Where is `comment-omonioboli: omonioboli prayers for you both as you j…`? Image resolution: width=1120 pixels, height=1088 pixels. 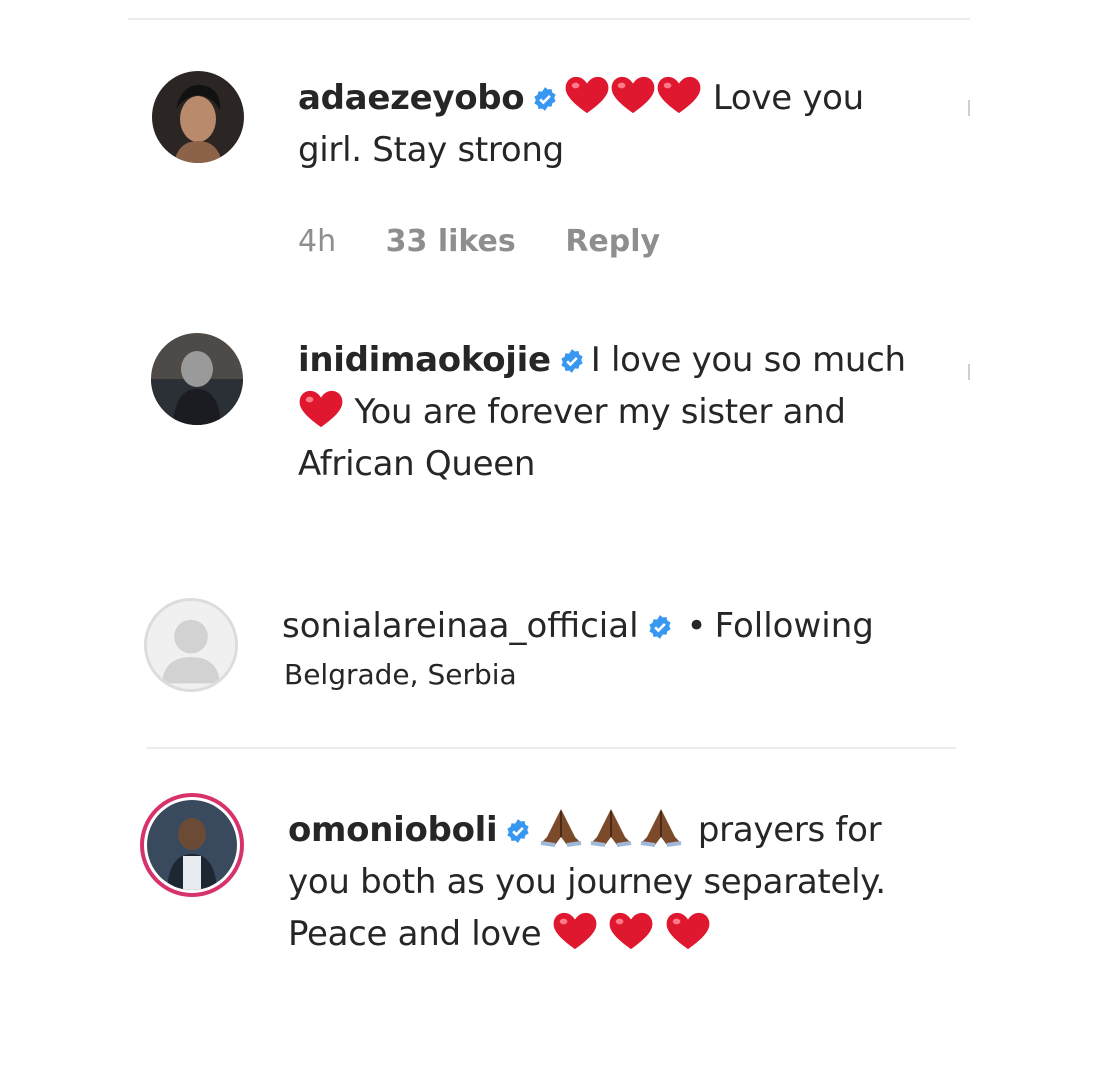
comment-omonioboli: omonioboli prayers for you both as you j… is located at coordinates (608, 882).